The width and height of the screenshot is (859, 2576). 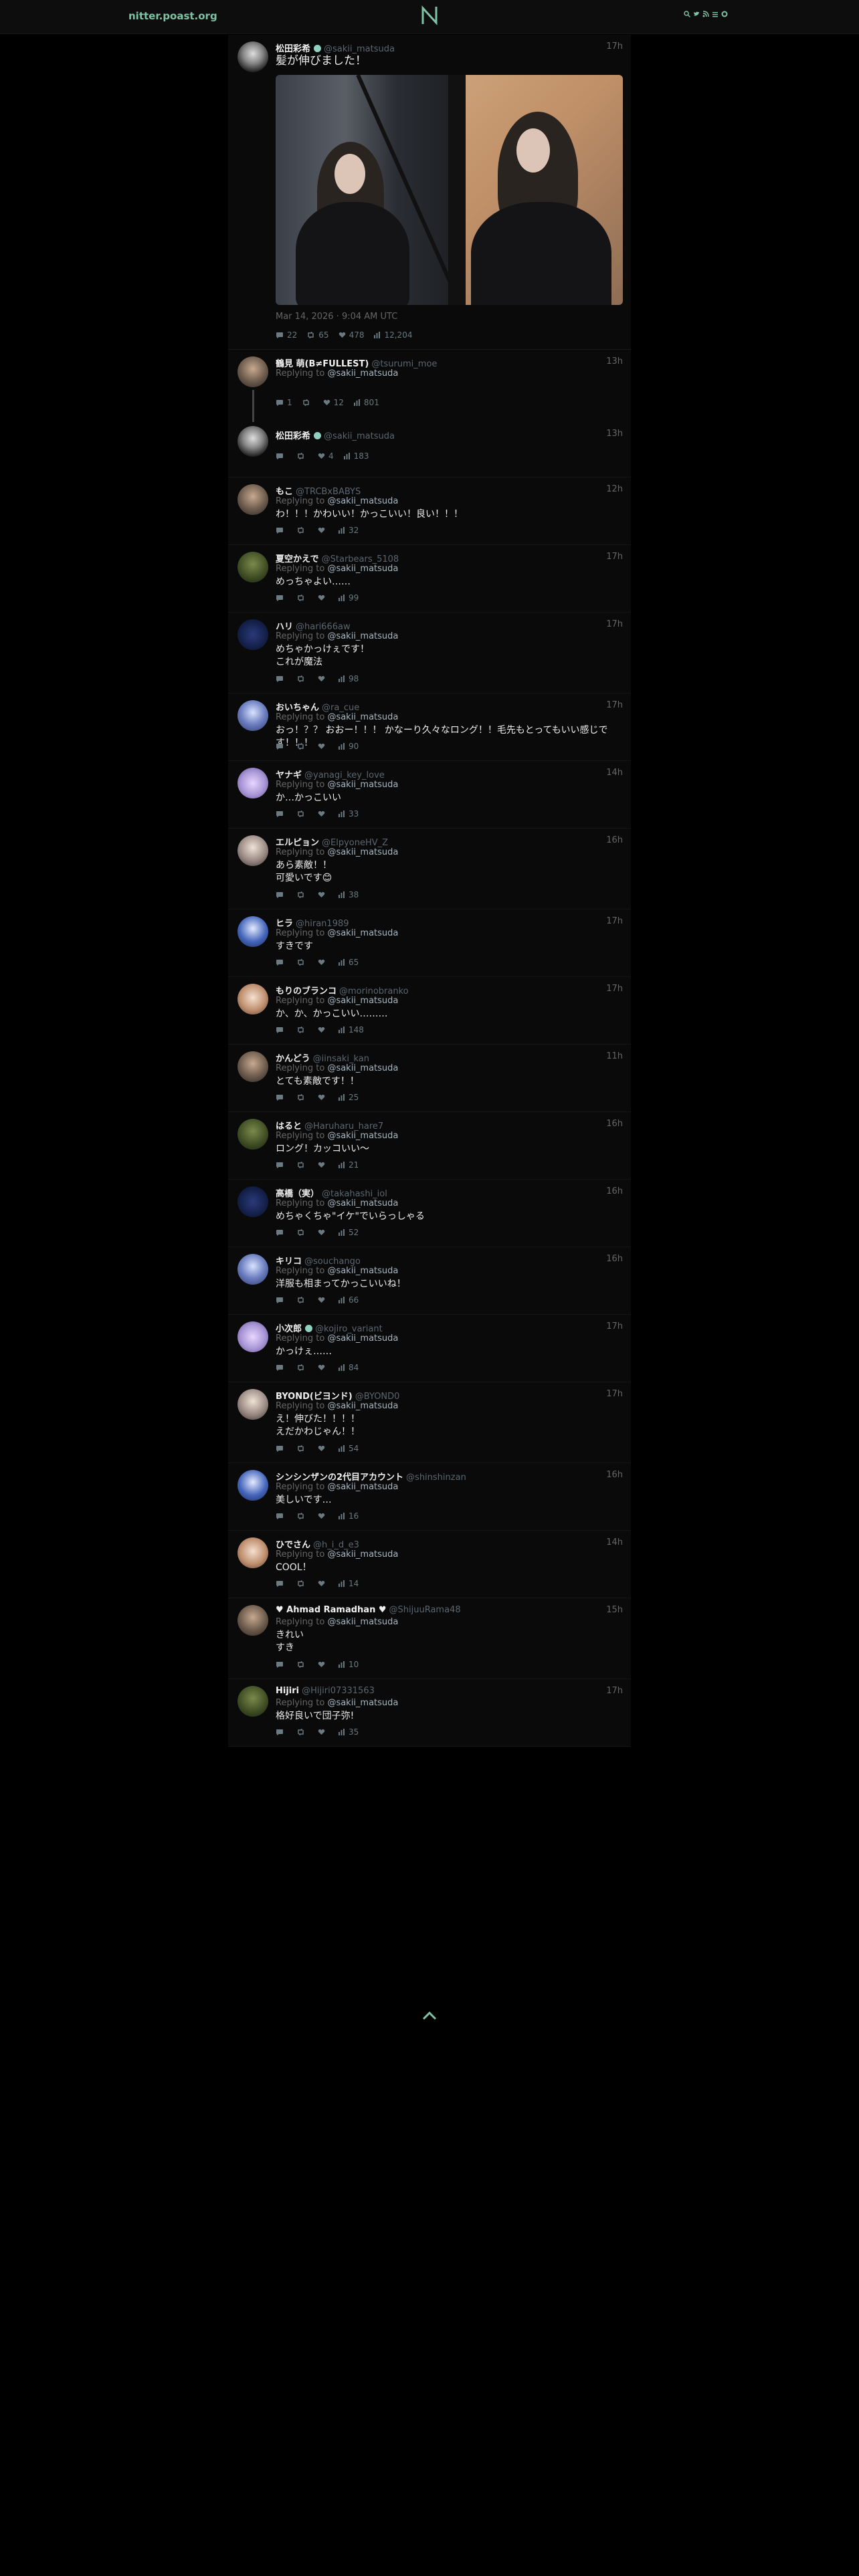 I want to click on views-stat: 54, so click(x=348, y=1449).